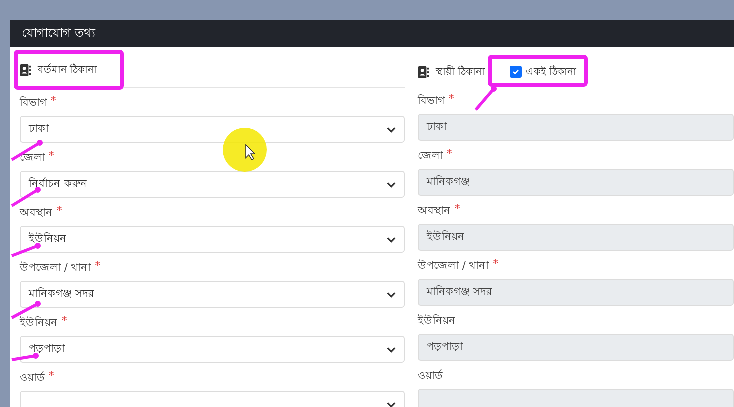 The width and height of the screenshot is (734, 407). I want to click on address-heading: স্থায়ী ঠিকানা, so click(461, 72).